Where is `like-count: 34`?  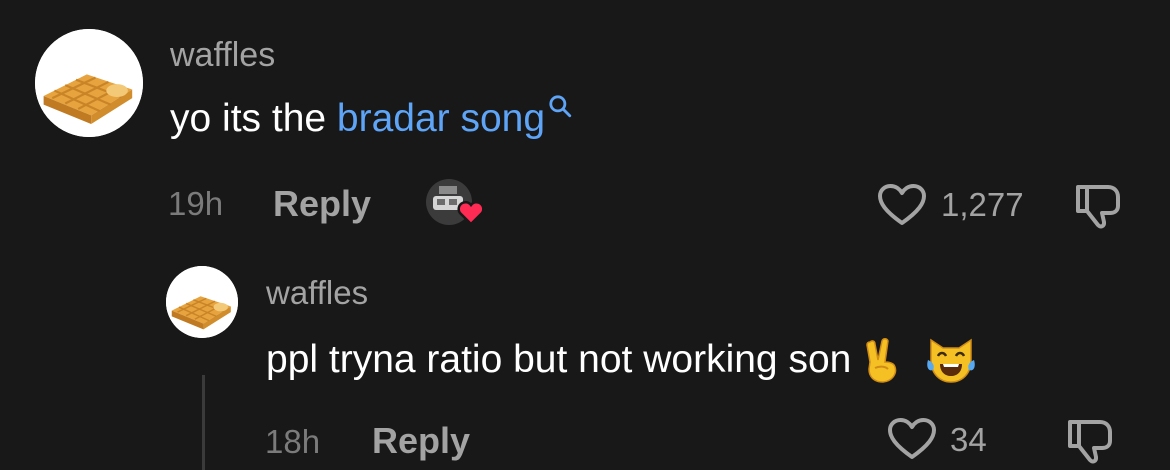
like-count: 34 is located at coordinates (968, 439).